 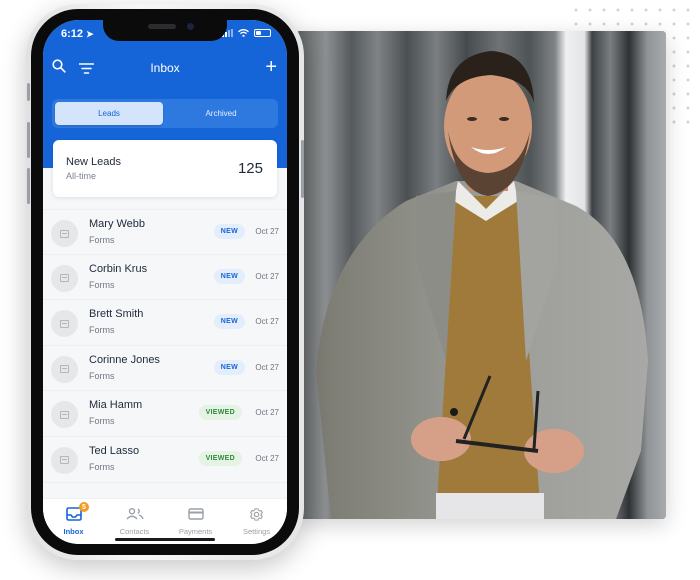 I want to click on list-item: Mary Webb Forms NEW Oct 27, so click(x=165, y=232).